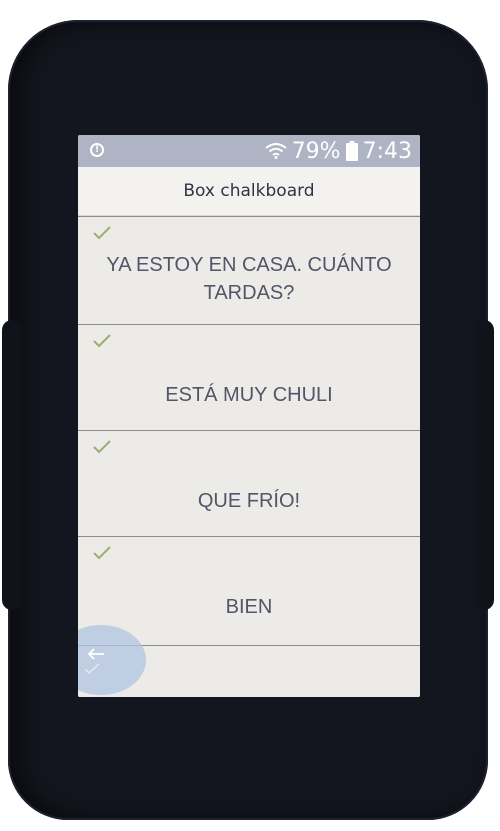 Image resolution: width=500 pixels, height=831 pixels. I want to click on list-item: QUE FRÍO!, so click(249, 483).